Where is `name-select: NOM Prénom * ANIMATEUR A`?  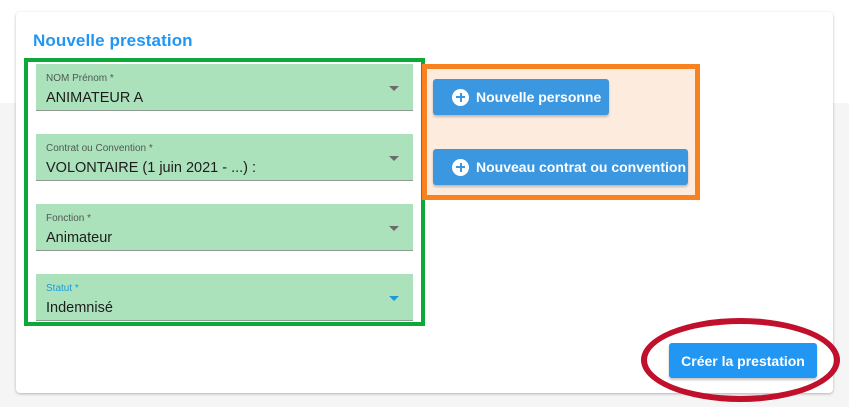
name-select: NOM Prénom * ANIMATEUR A is located at coordinates (224, 87).